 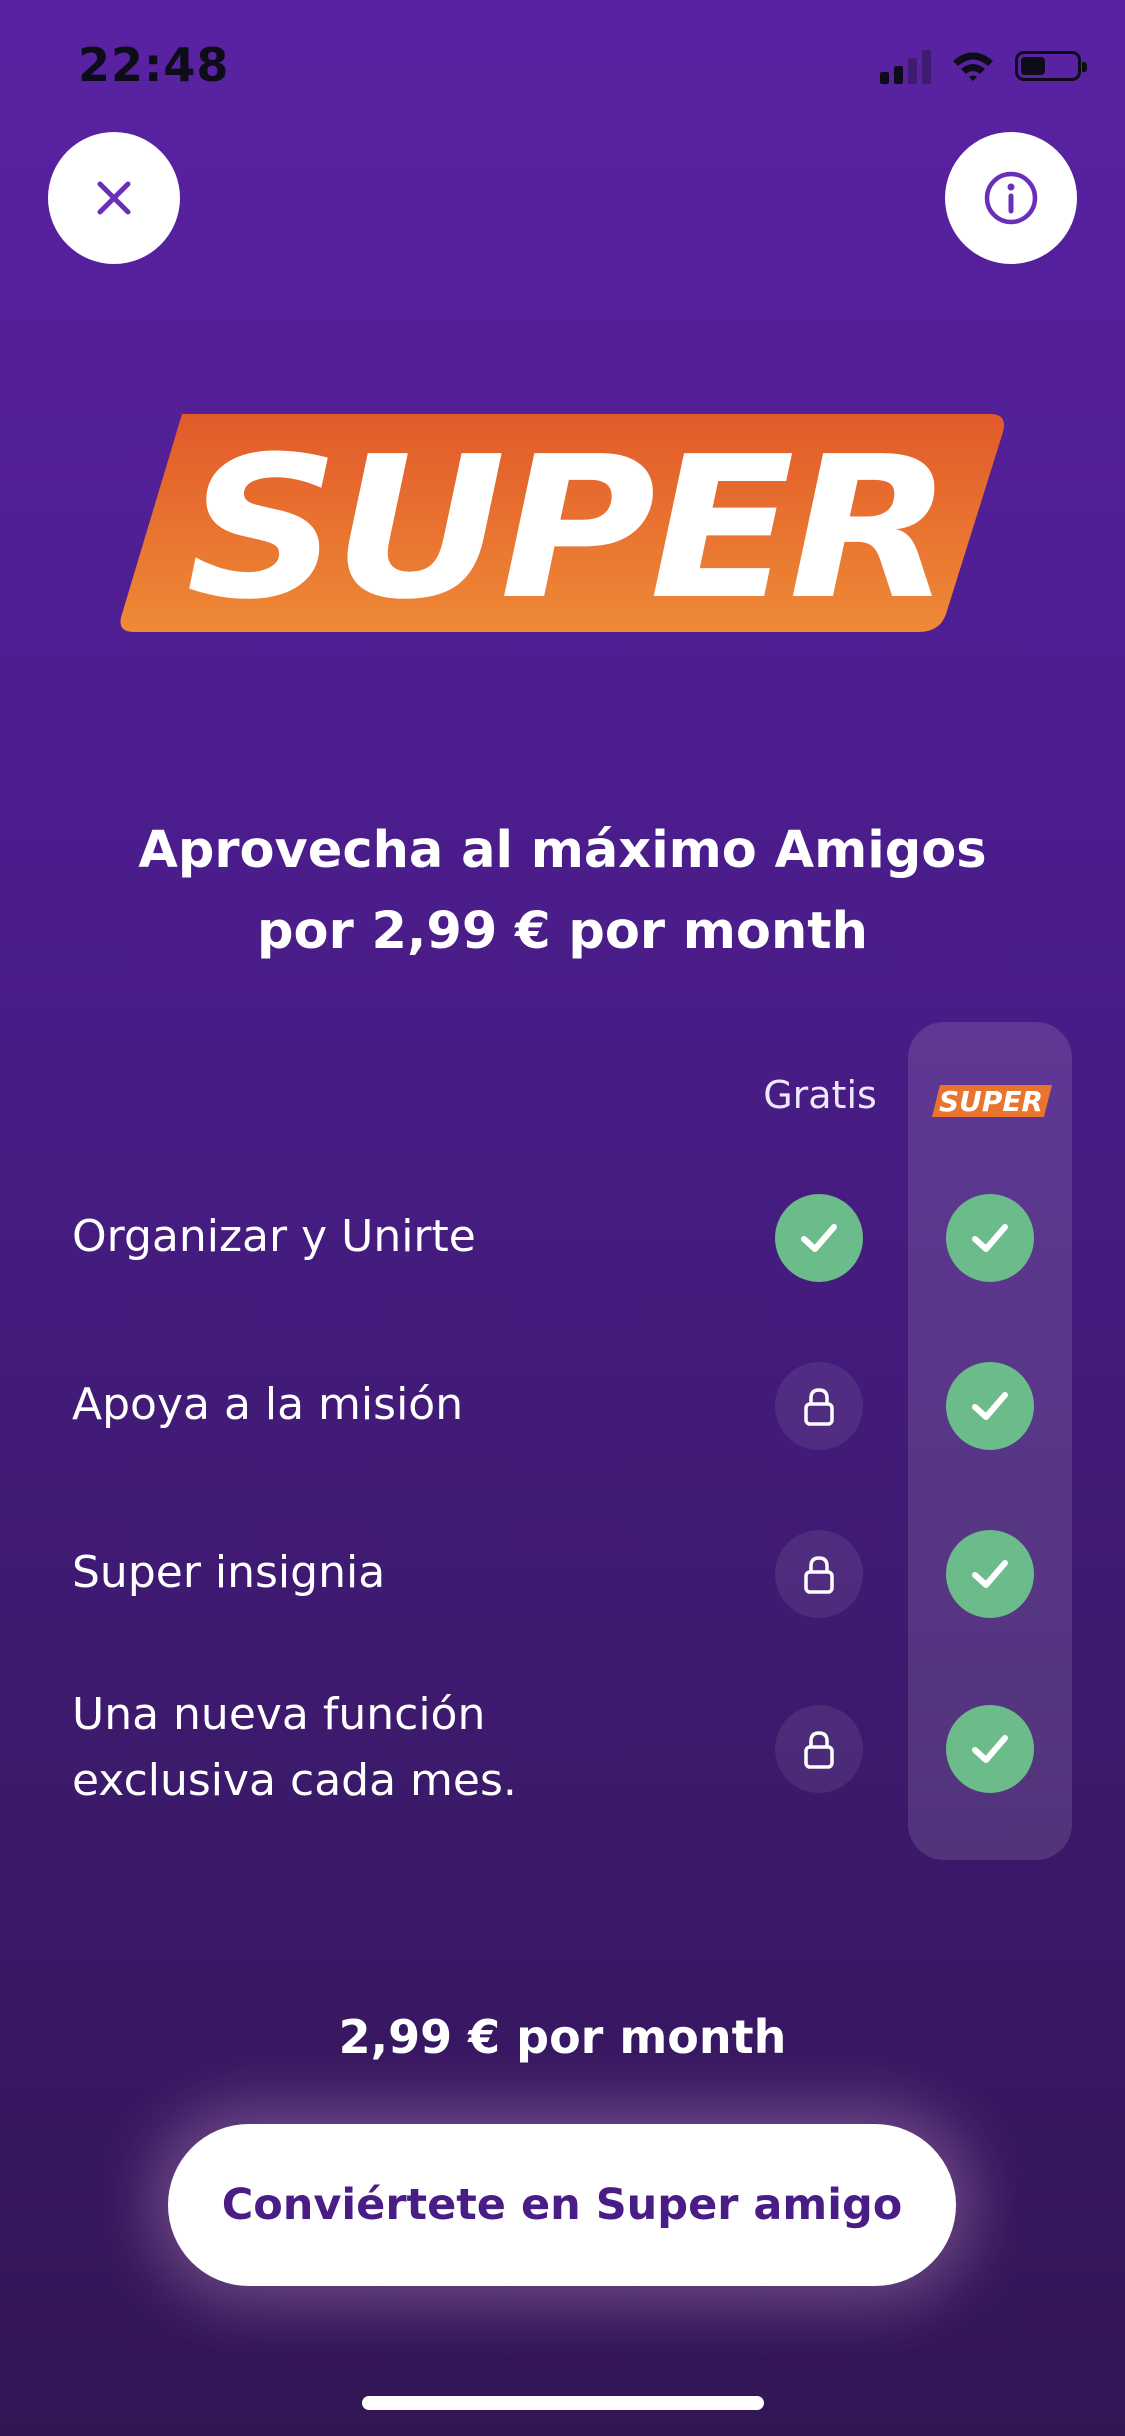 I want to click on status-bar: 22:48, so click(x=562, y=65).